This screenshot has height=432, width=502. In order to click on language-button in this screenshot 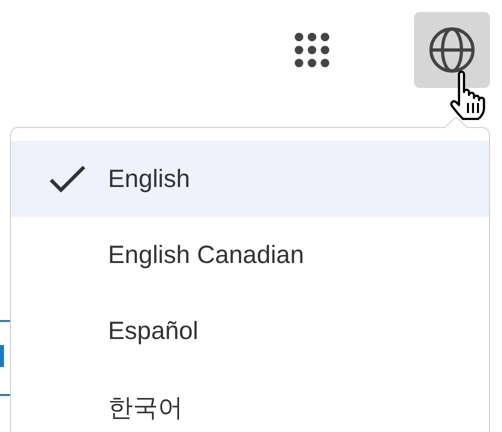, I will do `click(452, 50)`.